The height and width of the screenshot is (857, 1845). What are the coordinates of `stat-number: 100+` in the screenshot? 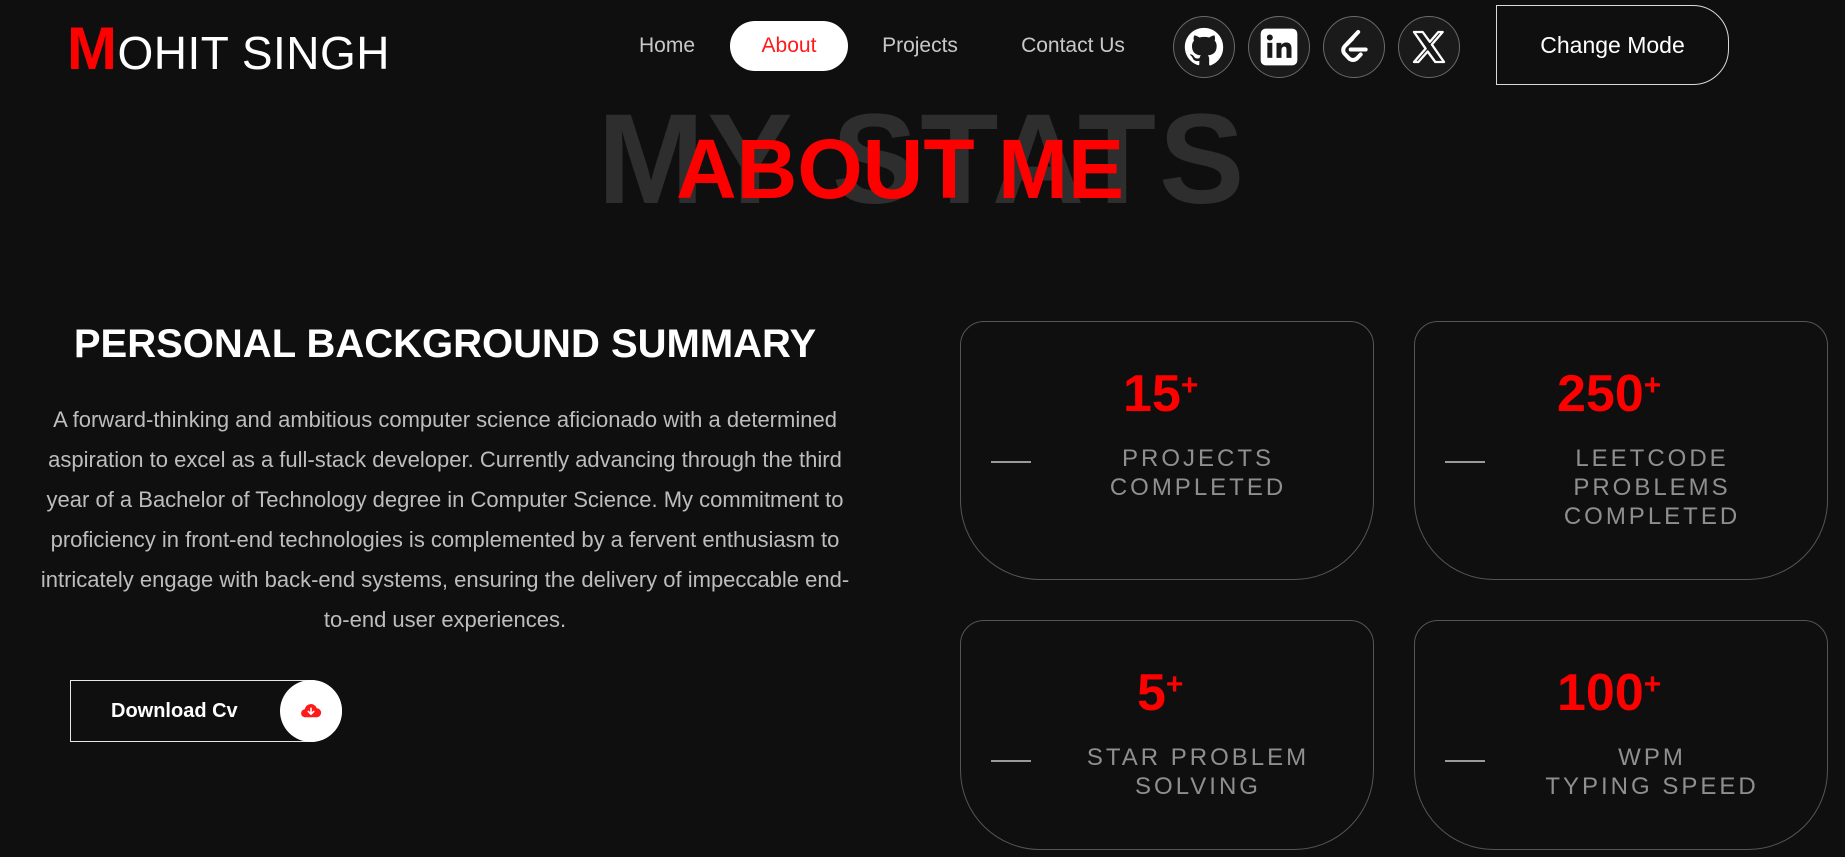 It's located at (1609, 693).